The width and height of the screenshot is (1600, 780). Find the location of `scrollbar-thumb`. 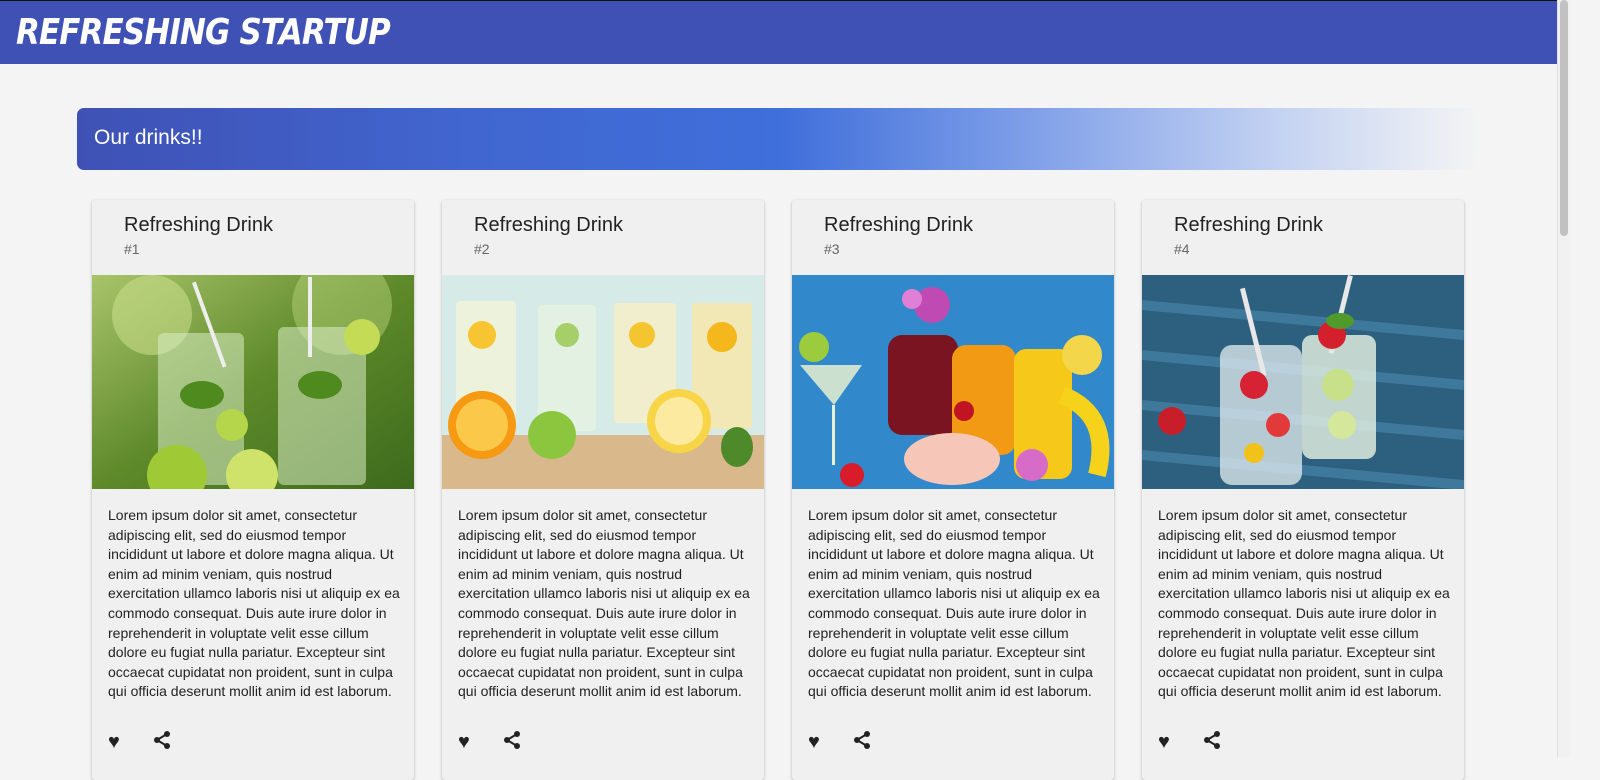

scrollbar-thumb is located at coordinates (1564, 118).